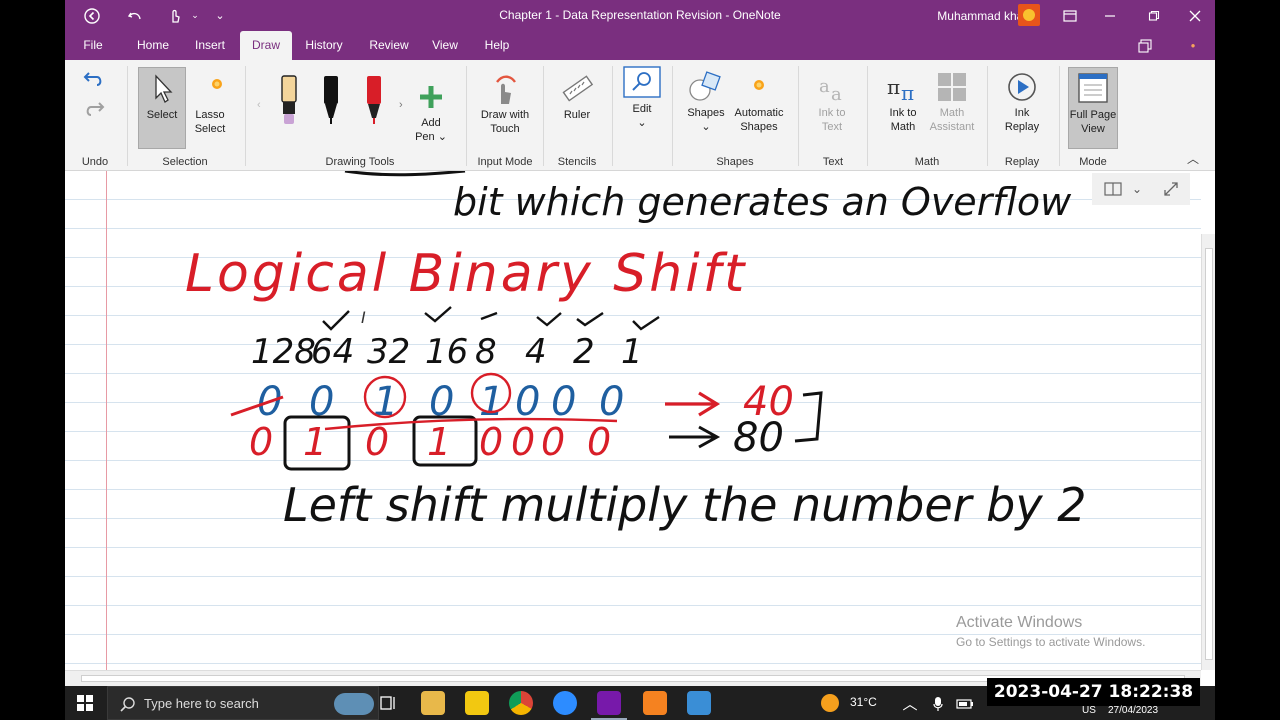  What do you see at coordinates (1133, 710) in the screenshot?
I see `taskbar-date: 27/04/2023` at bounding box center [1133, 710].